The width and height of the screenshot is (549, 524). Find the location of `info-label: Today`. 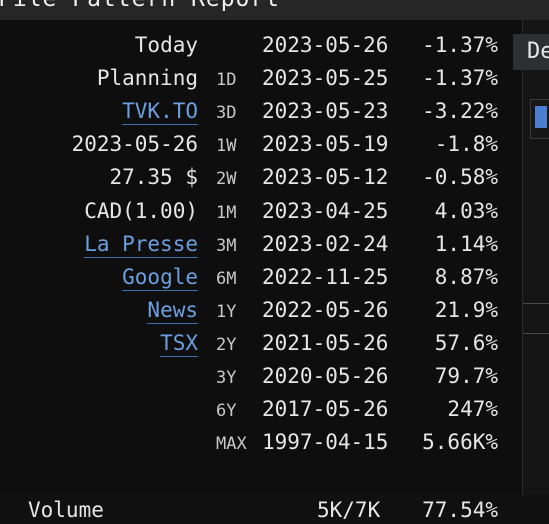

info-label: Today is located at coordinates (166, 45).